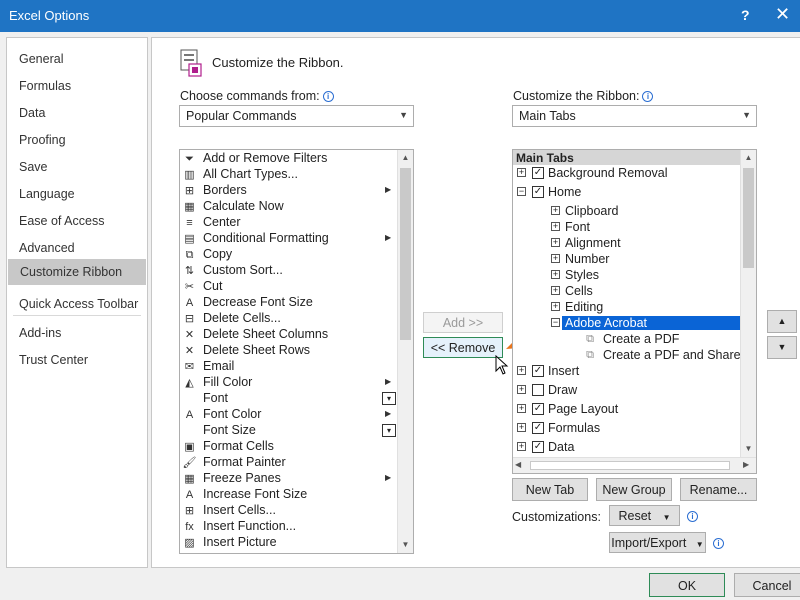 The width and height of the screenshot is (800, 600). I want to click on tree-horizontal-scrollbar: ◀ ▶, so click(634, 465).